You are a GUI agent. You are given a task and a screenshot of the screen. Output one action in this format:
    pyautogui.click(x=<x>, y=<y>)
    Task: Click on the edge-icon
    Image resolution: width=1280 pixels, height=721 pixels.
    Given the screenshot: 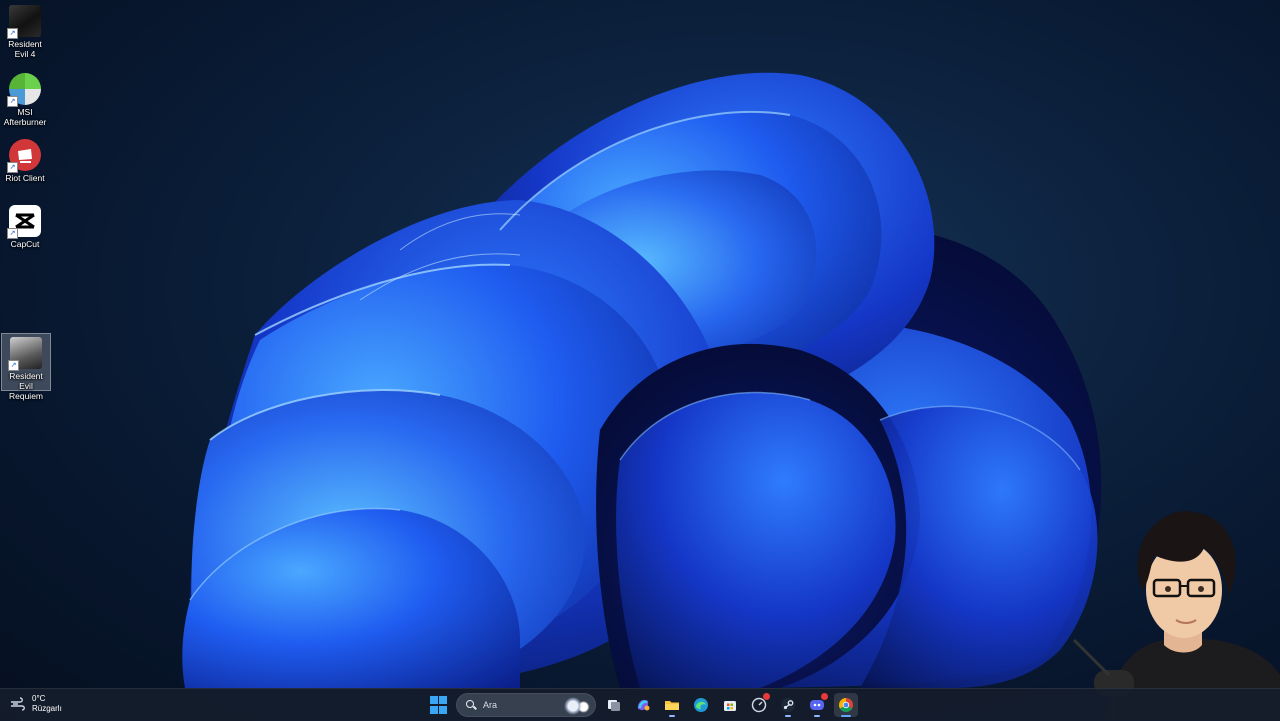 What is the action you would take?
    pyautogui.click(x=700, y=705)
    